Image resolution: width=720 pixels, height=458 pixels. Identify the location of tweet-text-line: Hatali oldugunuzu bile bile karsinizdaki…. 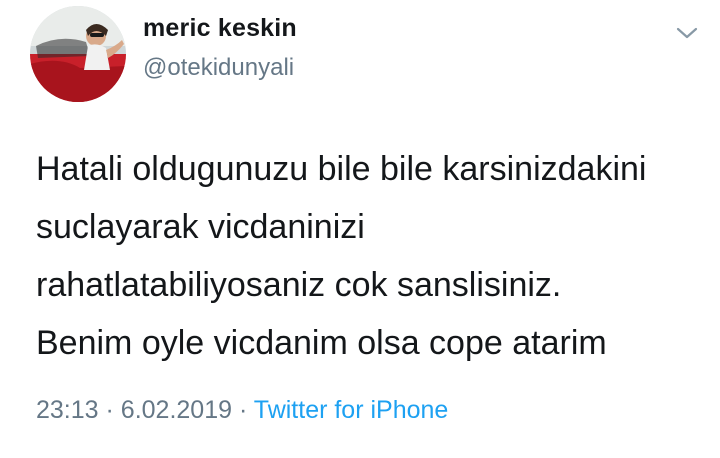
(341, 169).